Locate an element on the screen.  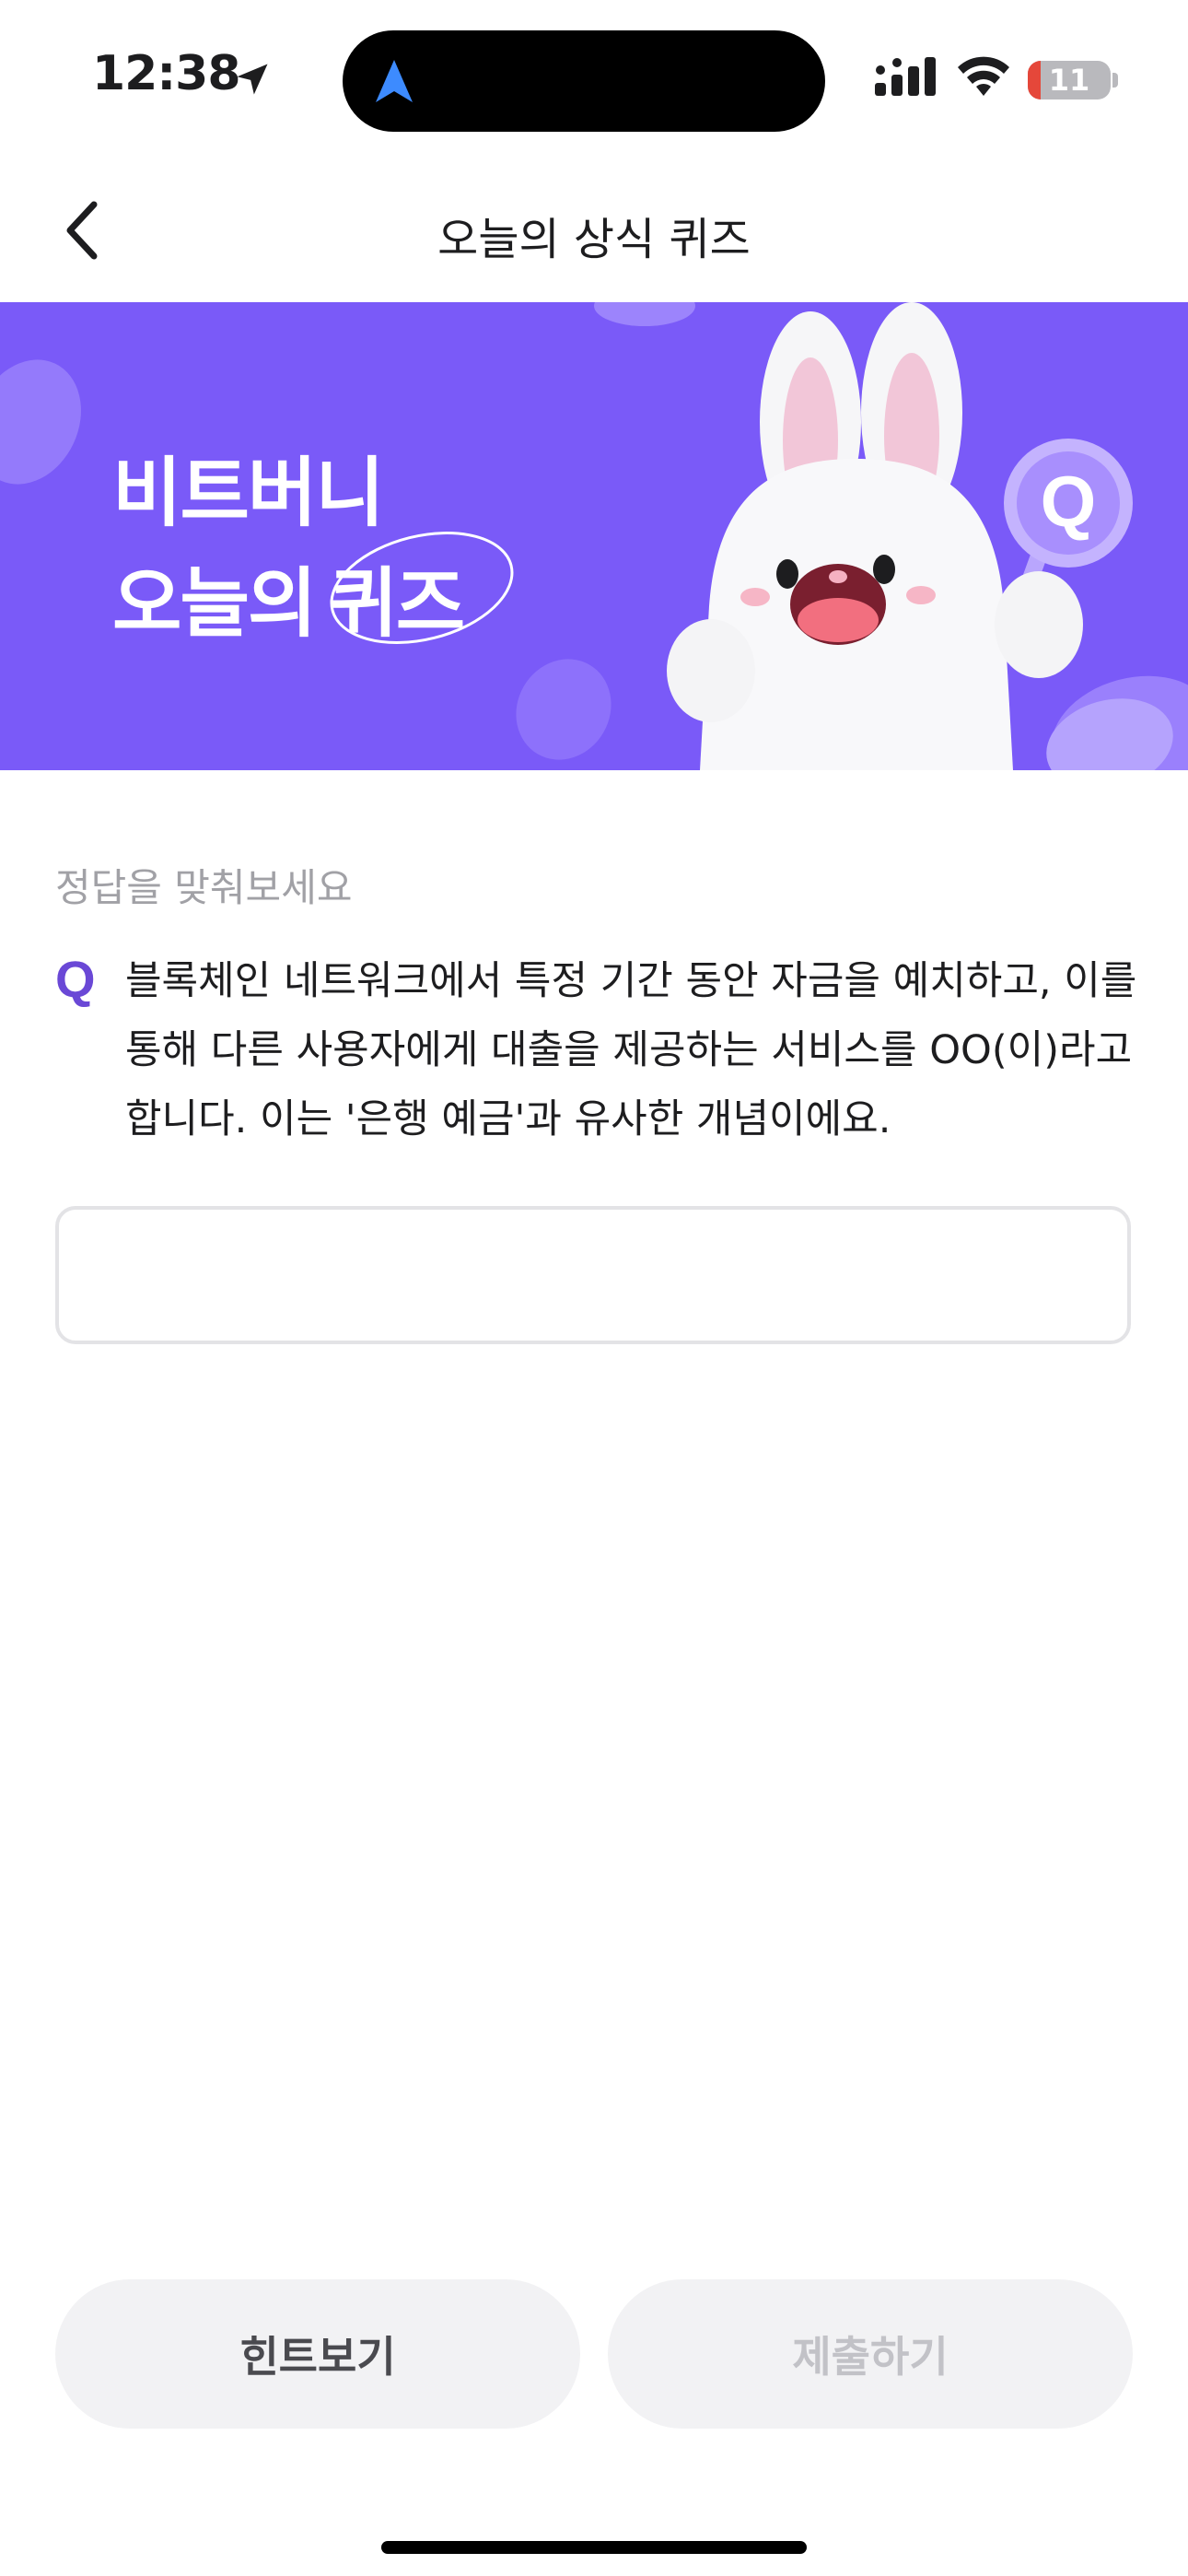
nav-header: 오늘의 상식 퀴즈 is located at coordinates (594, 229).